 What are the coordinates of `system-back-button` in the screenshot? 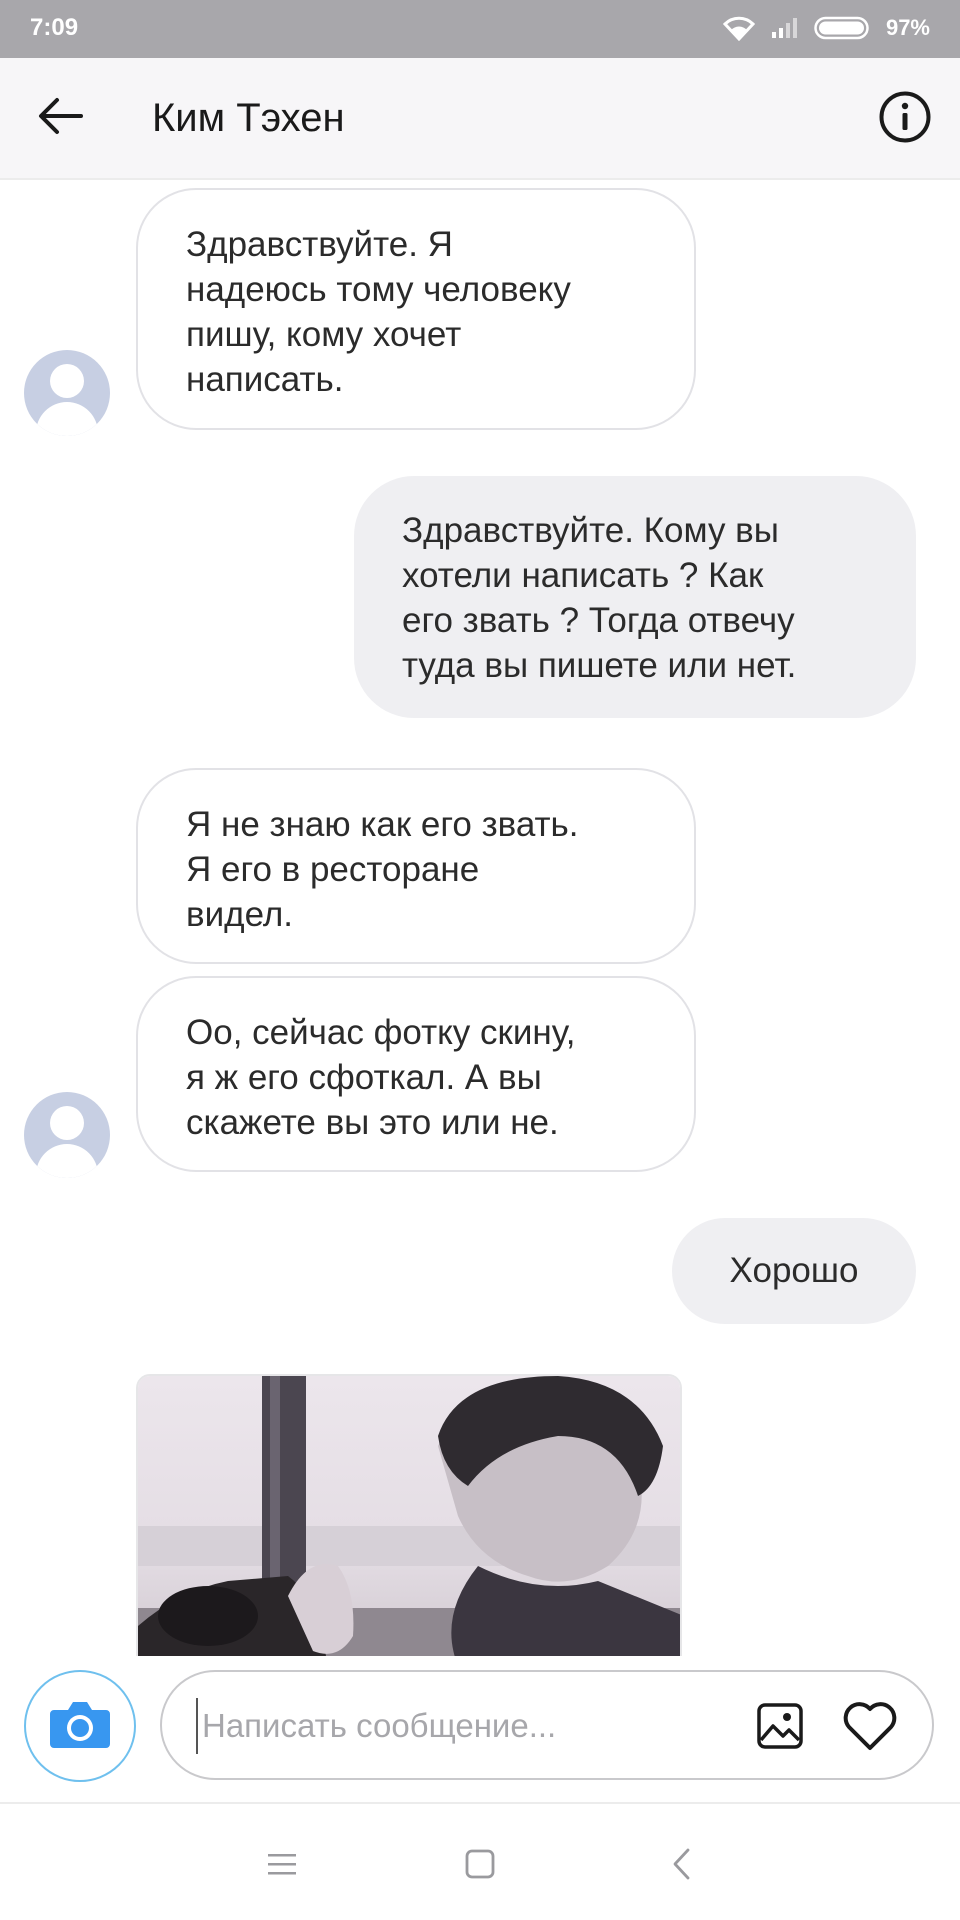 It's located at (682, 1866).